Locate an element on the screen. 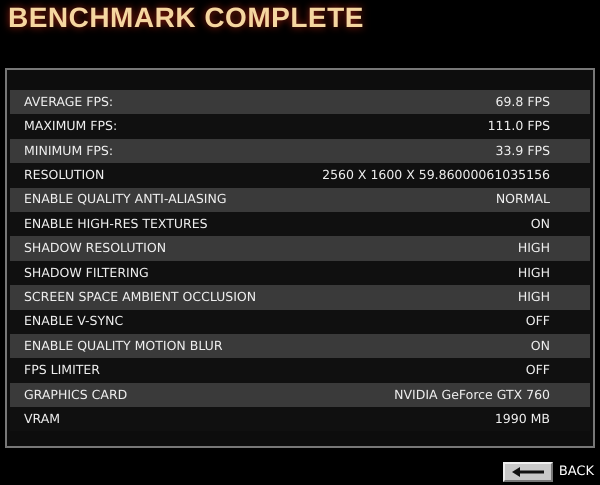 This screenshot has height=485, width=600. setting-label: ENABLE V-SYNC is located at coordinates (74, 321).